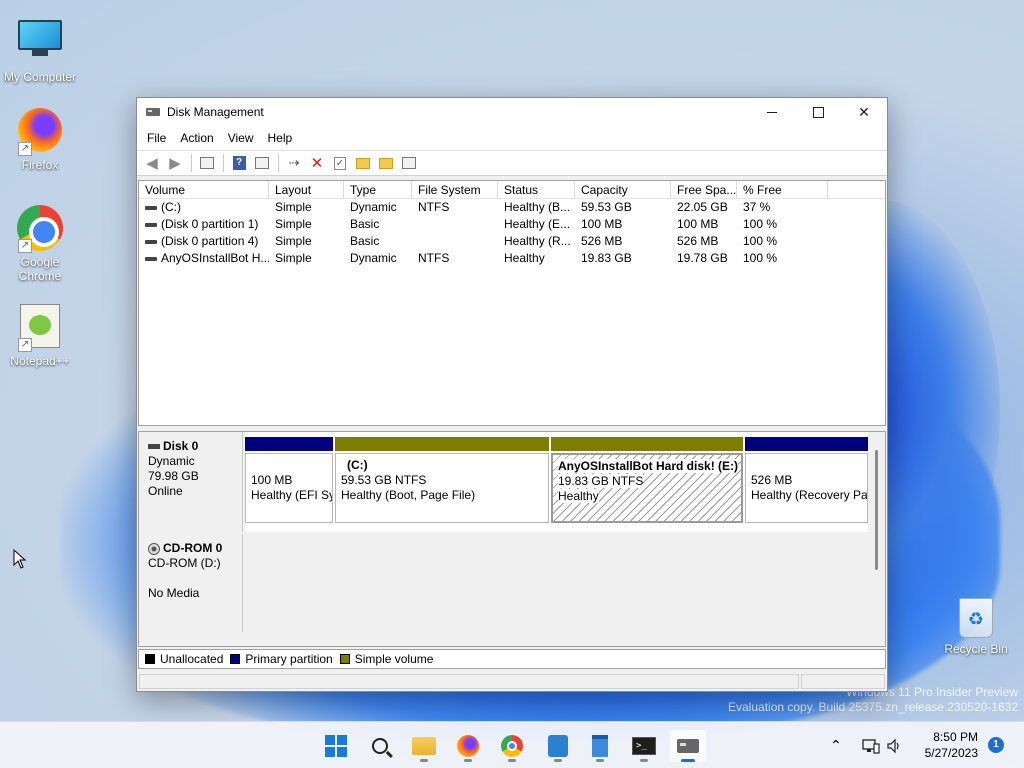 The width and height of the screenshot is (1024, 768). I want to click on help-button: ?, so click(239, 163).